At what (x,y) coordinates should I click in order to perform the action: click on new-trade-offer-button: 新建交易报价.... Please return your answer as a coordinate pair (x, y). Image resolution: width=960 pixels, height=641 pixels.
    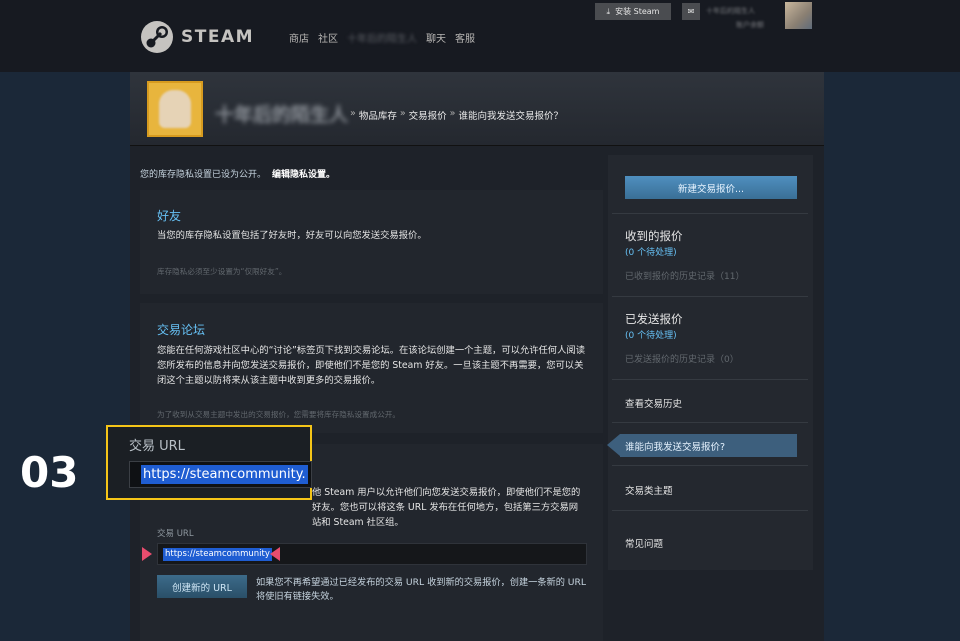
    Looking at the image, I should click on (711, 187).